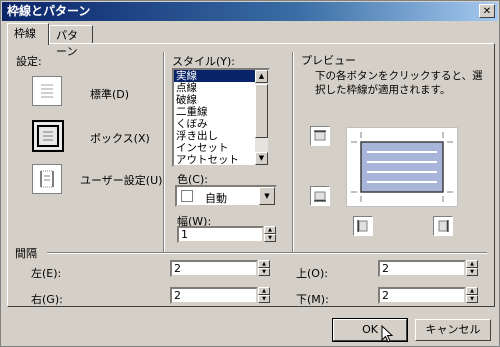 This screenshot has height=347, width=500. I want to click on preview-instructions: 下の各ボタンをクリックすると、選択した枠線が適用されます。, so click(399, 83).